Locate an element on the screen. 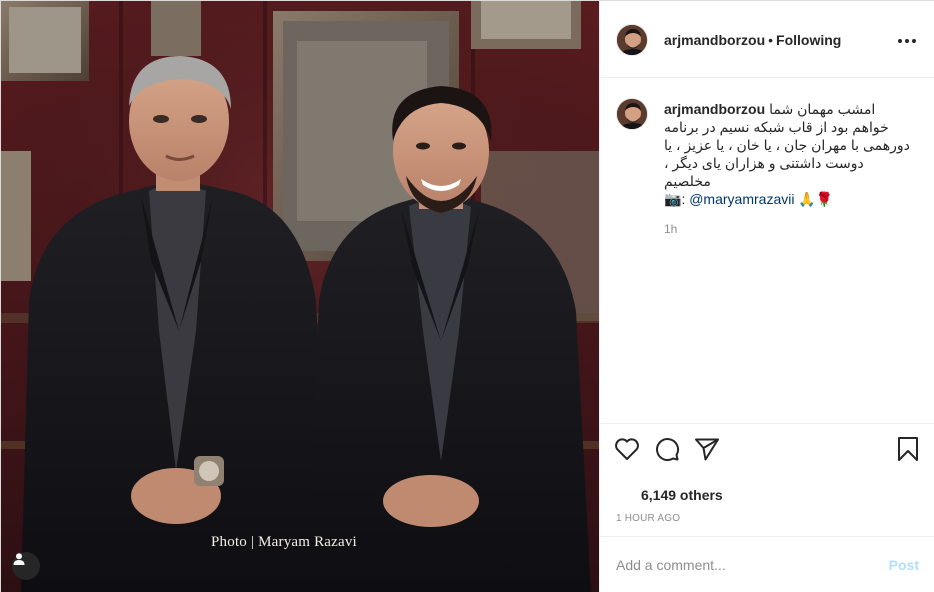 Image resolution: width=934 pixels, height=592 pixels. author-avatar is located at coordinates (632, 40).